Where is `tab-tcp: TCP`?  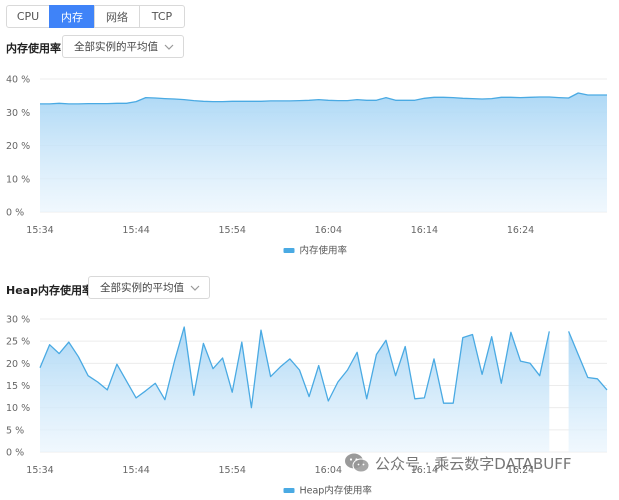
tab-tcp: TCP is located at coordinates (162, 16).